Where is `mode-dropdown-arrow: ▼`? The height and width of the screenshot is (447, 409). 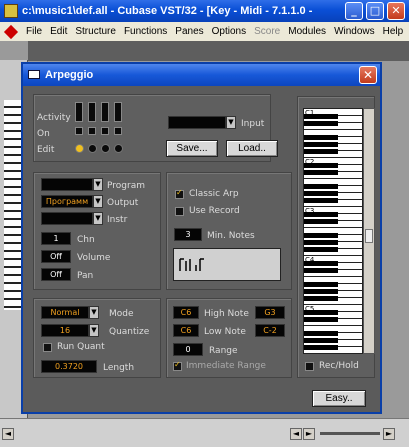 mode-dropdown-arrow: ▼ is located at coordinates (94, 312).